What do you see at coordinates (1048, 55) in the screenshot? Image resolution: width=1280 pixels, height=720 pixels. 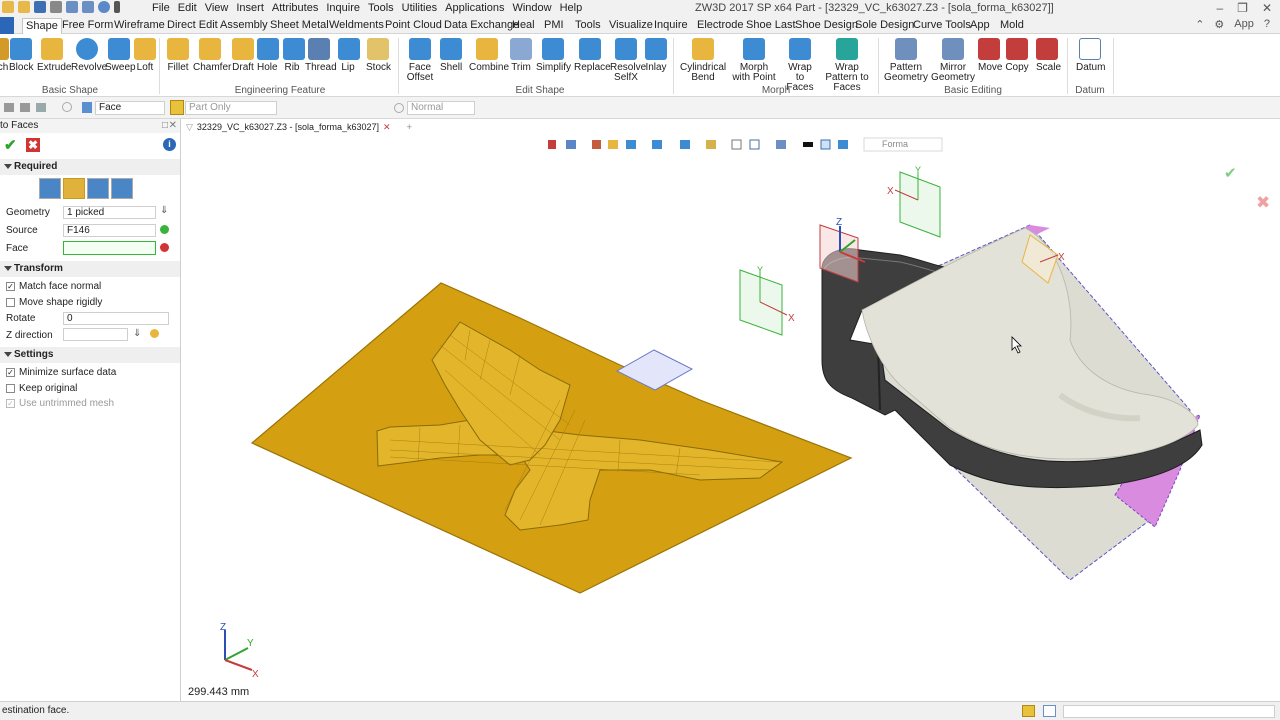 I see `scale-button: Scale` at bounding box center [1048, 55].